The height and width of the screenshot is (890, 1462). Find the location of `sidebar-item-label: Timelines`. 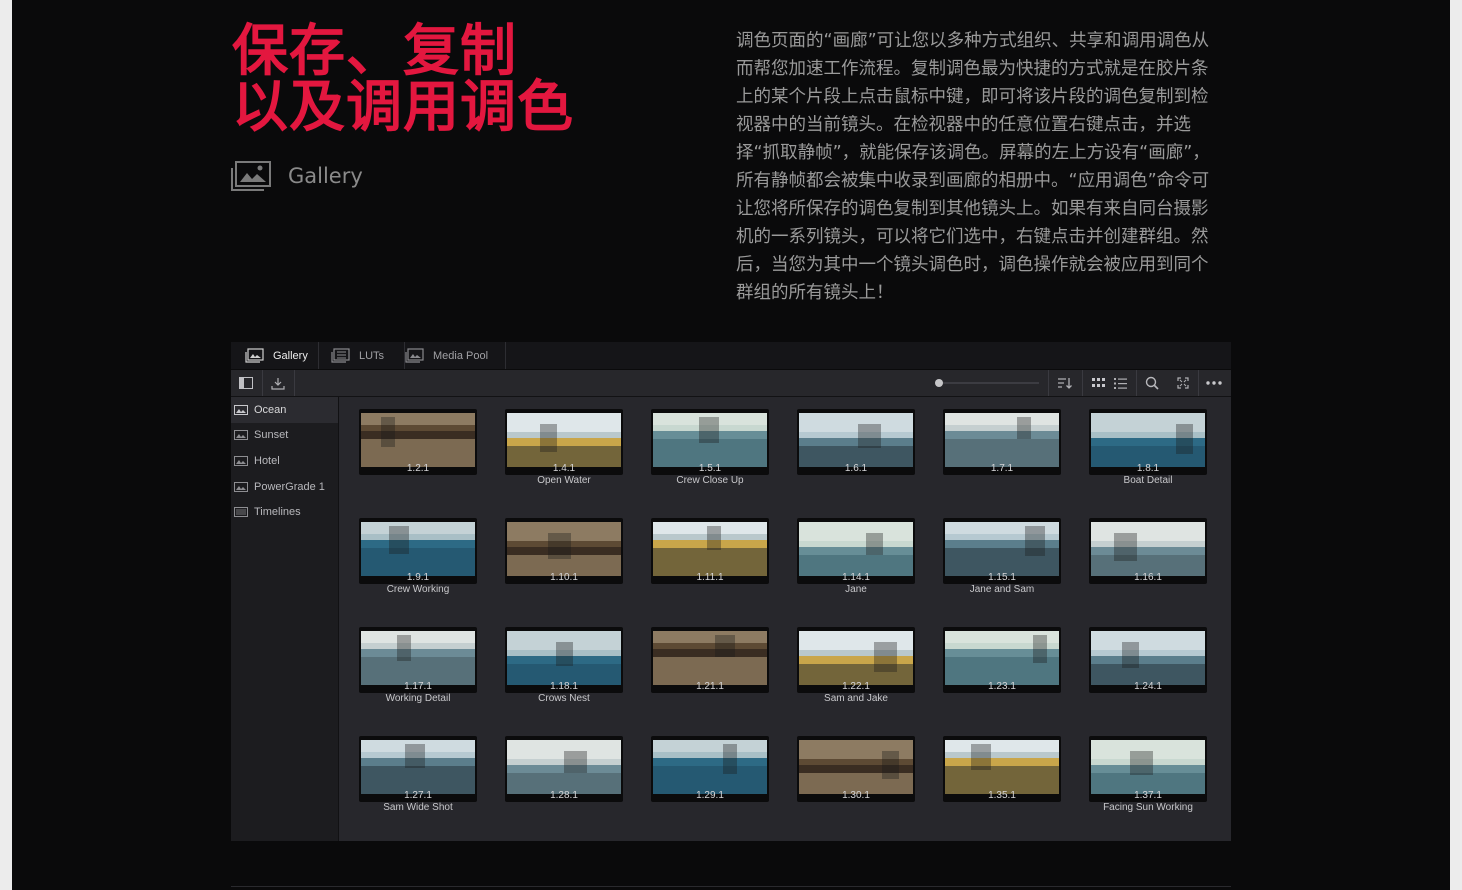

sidebar-item-label: Timelines is located at coordinates (277, 512).